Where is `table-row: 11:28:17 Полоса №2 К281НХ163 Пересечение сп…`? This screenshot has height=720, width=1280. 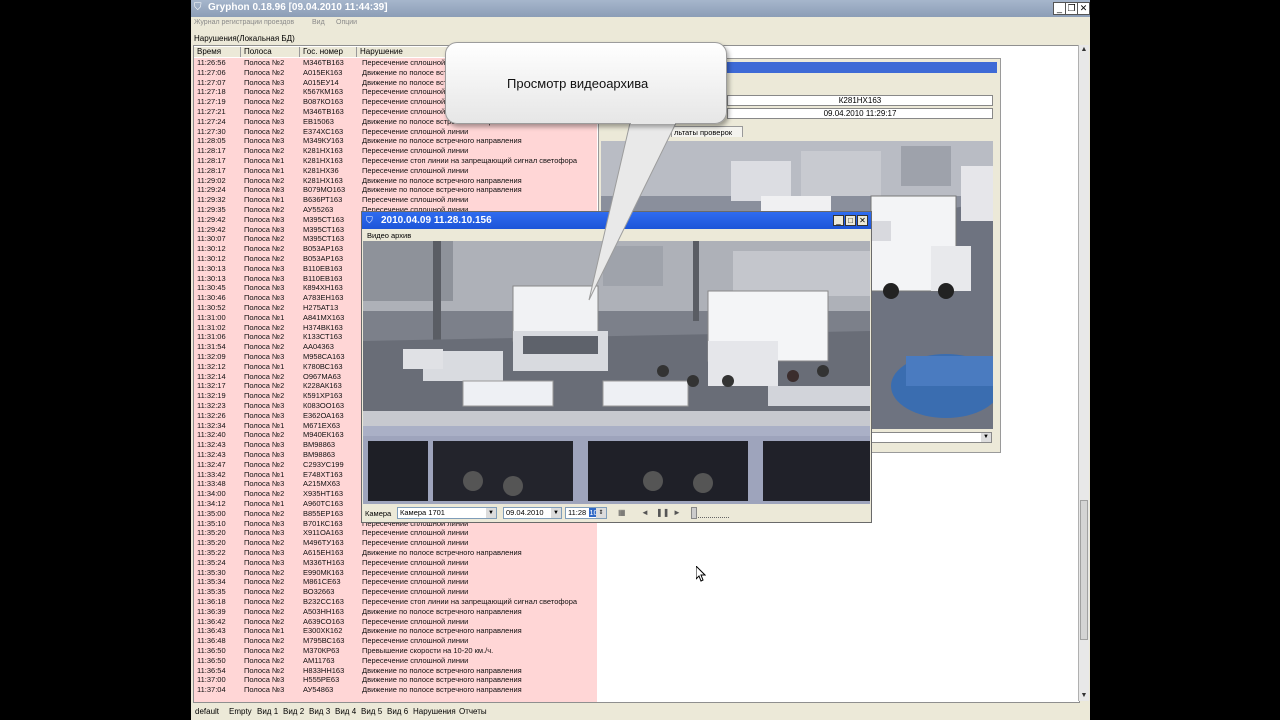
table-row: 11:28:17 Полоса №2 К281НХ163 Пересечение сп… is located at coordinates (395, 151).